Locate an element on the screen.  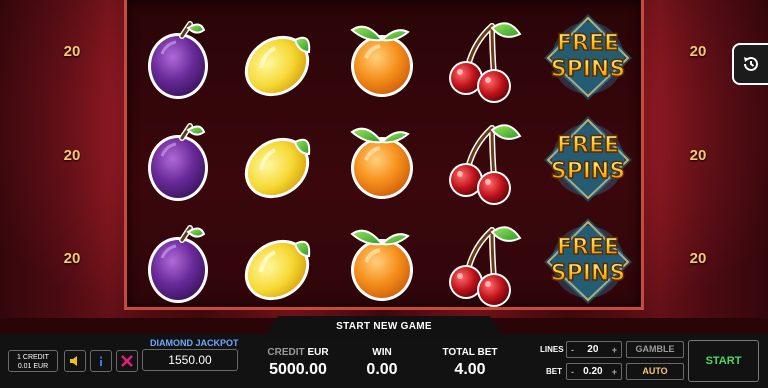
payline-number-right-1: 20 is located at coordinates (698, 51).